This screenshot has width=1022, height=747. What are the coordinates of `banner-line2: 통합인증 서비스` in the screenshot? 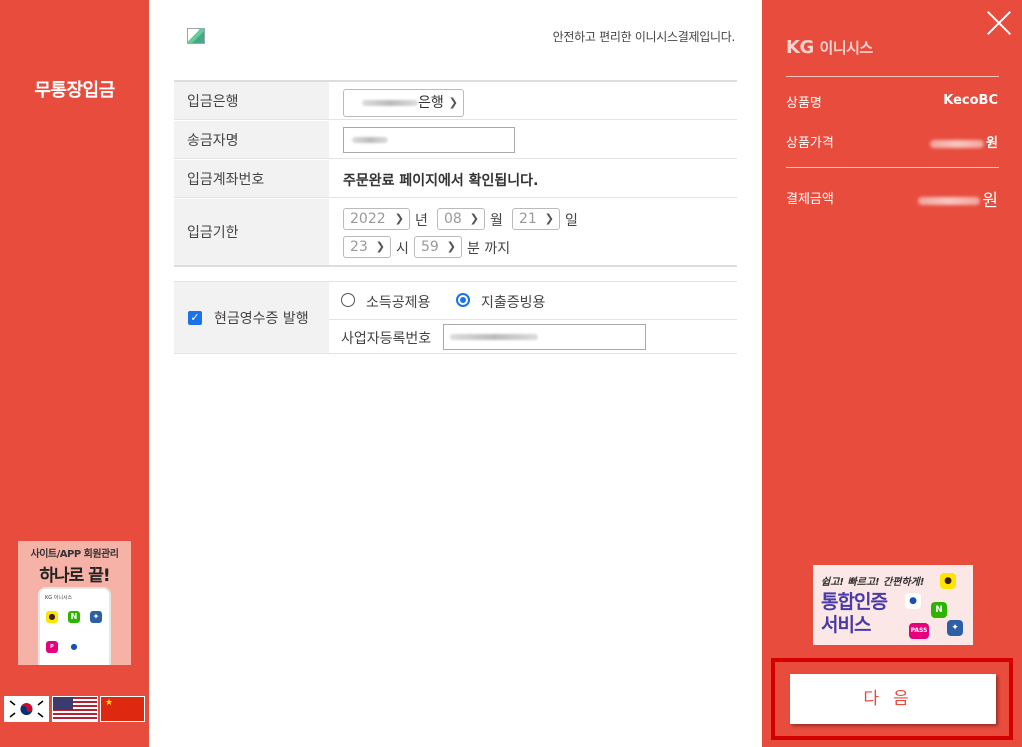 It's located at (854, 613).